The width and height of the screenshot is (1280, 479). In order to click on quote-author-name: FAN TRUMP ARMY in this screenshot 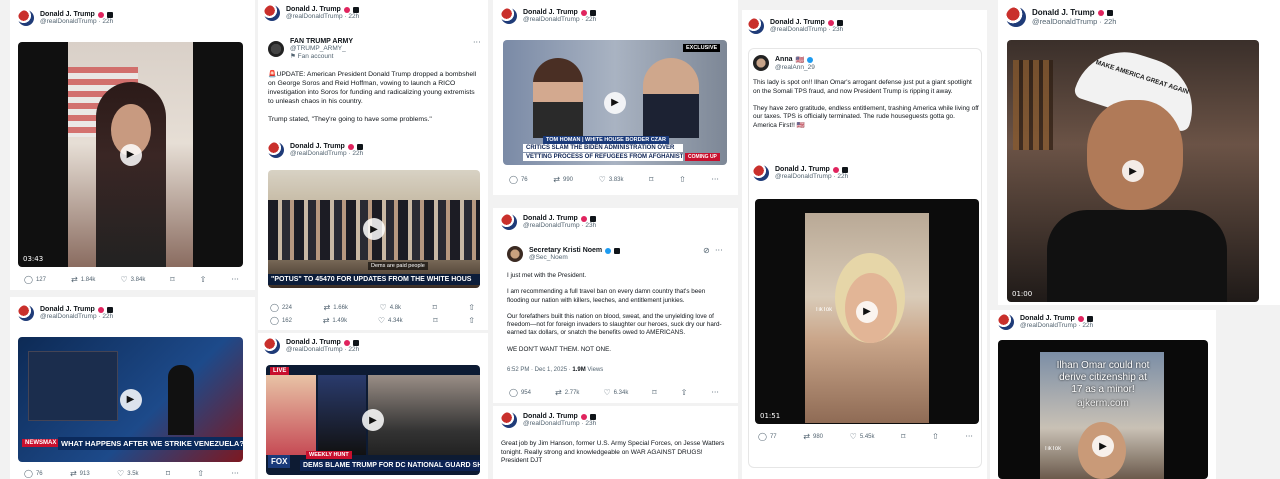, I will do `click(321, 41)`.